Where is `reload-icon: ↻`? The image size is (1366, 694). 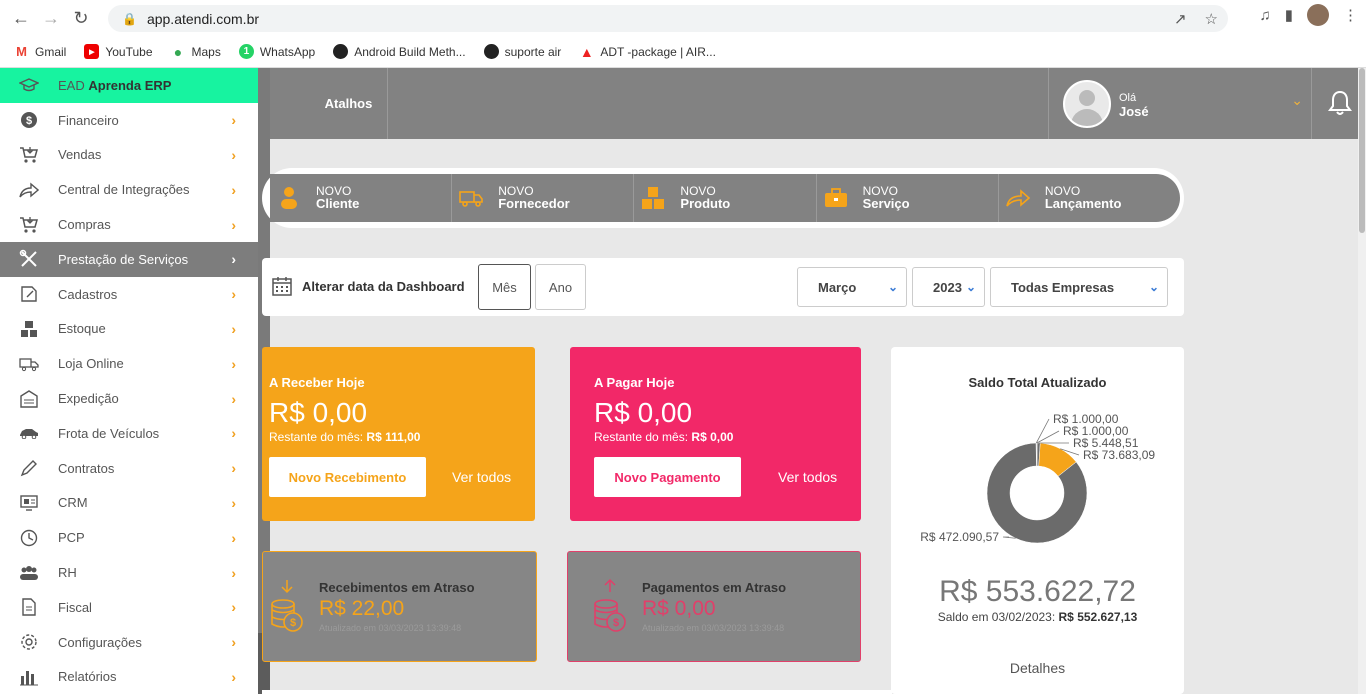
reload-icon: ↻ is located at coordinates (81, 18).